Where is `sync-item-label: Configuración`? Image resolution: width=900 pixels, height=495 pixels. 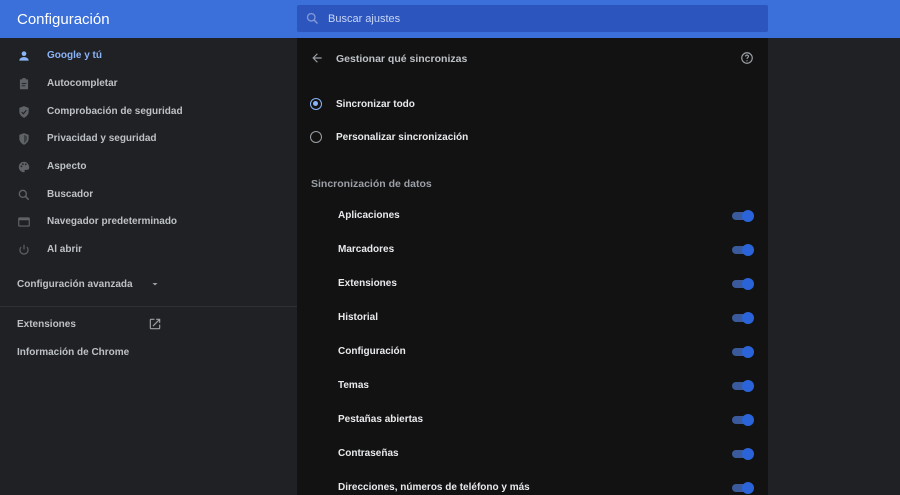 sync-item-label: Configuración is located at coordinates (372, 351).